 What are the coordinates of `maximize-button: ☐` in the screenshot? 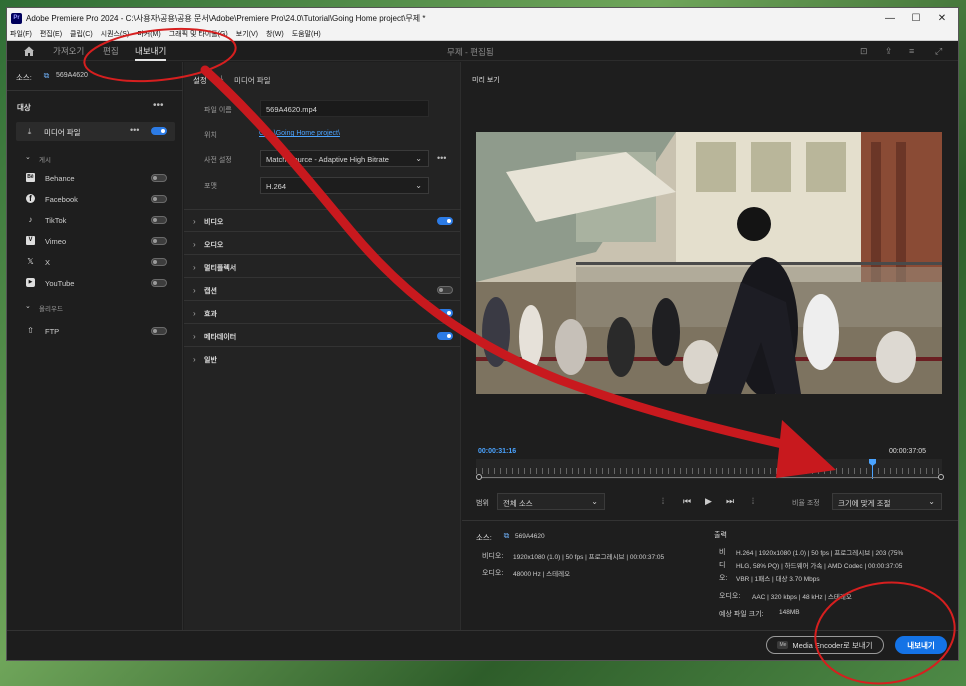 It's located at (916, 18).